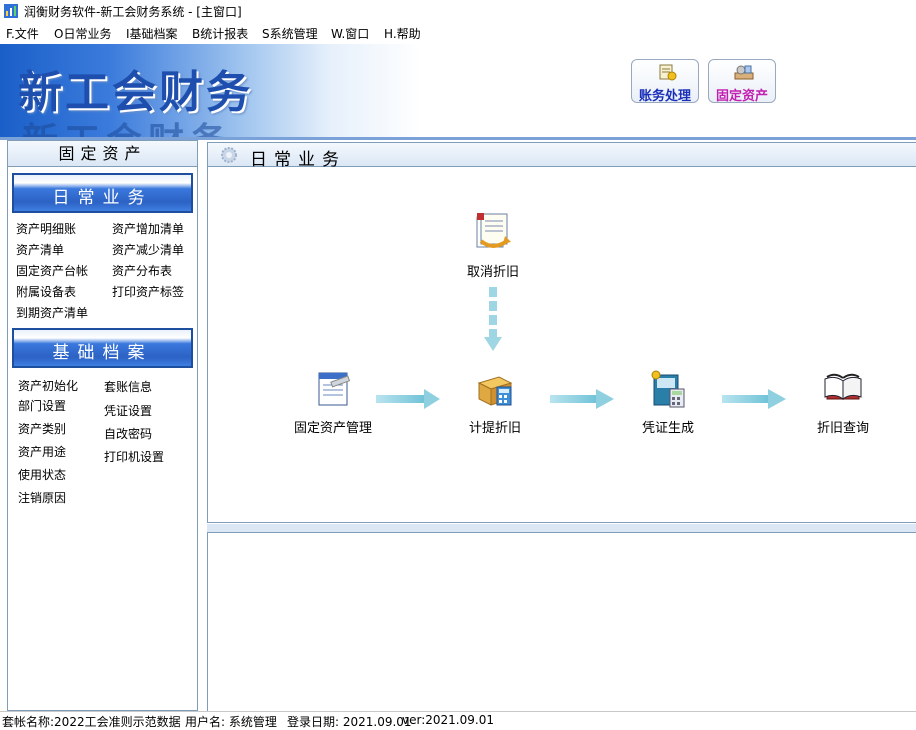  What do you see at coordinates (495, 391) in the screenshot?
I see `depreciate-icon` at bounding box center [495, 391].